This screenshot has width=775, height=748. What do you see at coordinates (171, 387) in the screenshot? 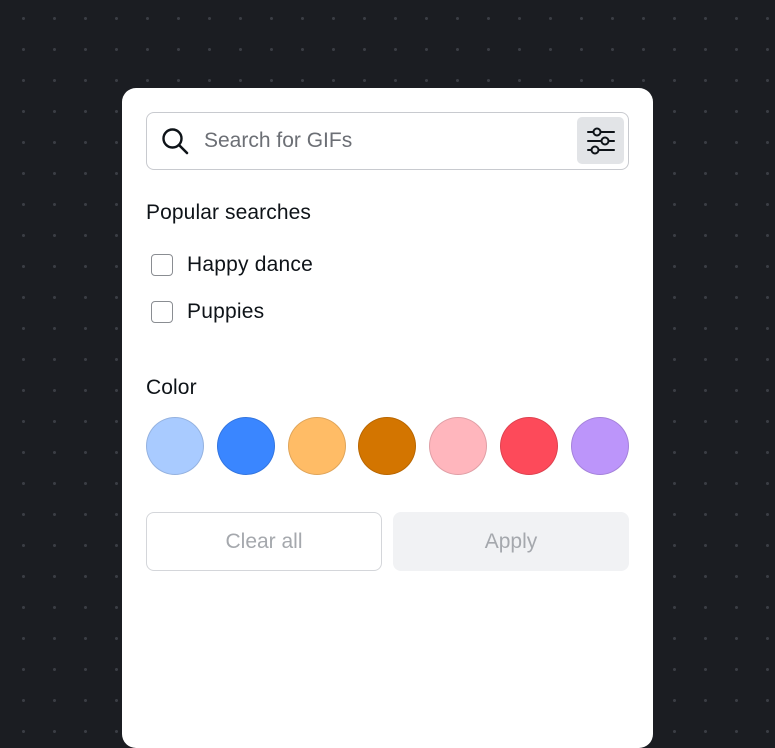
I see `color-title: Color` at bounding box center [171, 387].